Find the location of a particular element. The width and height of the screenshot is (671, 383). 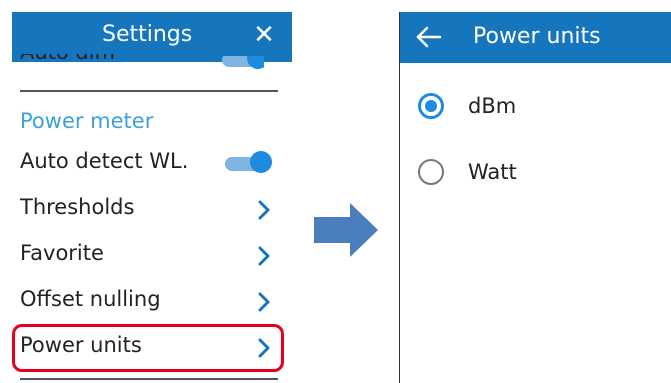

arrow-right-icon is located at coordinates (346, 230).